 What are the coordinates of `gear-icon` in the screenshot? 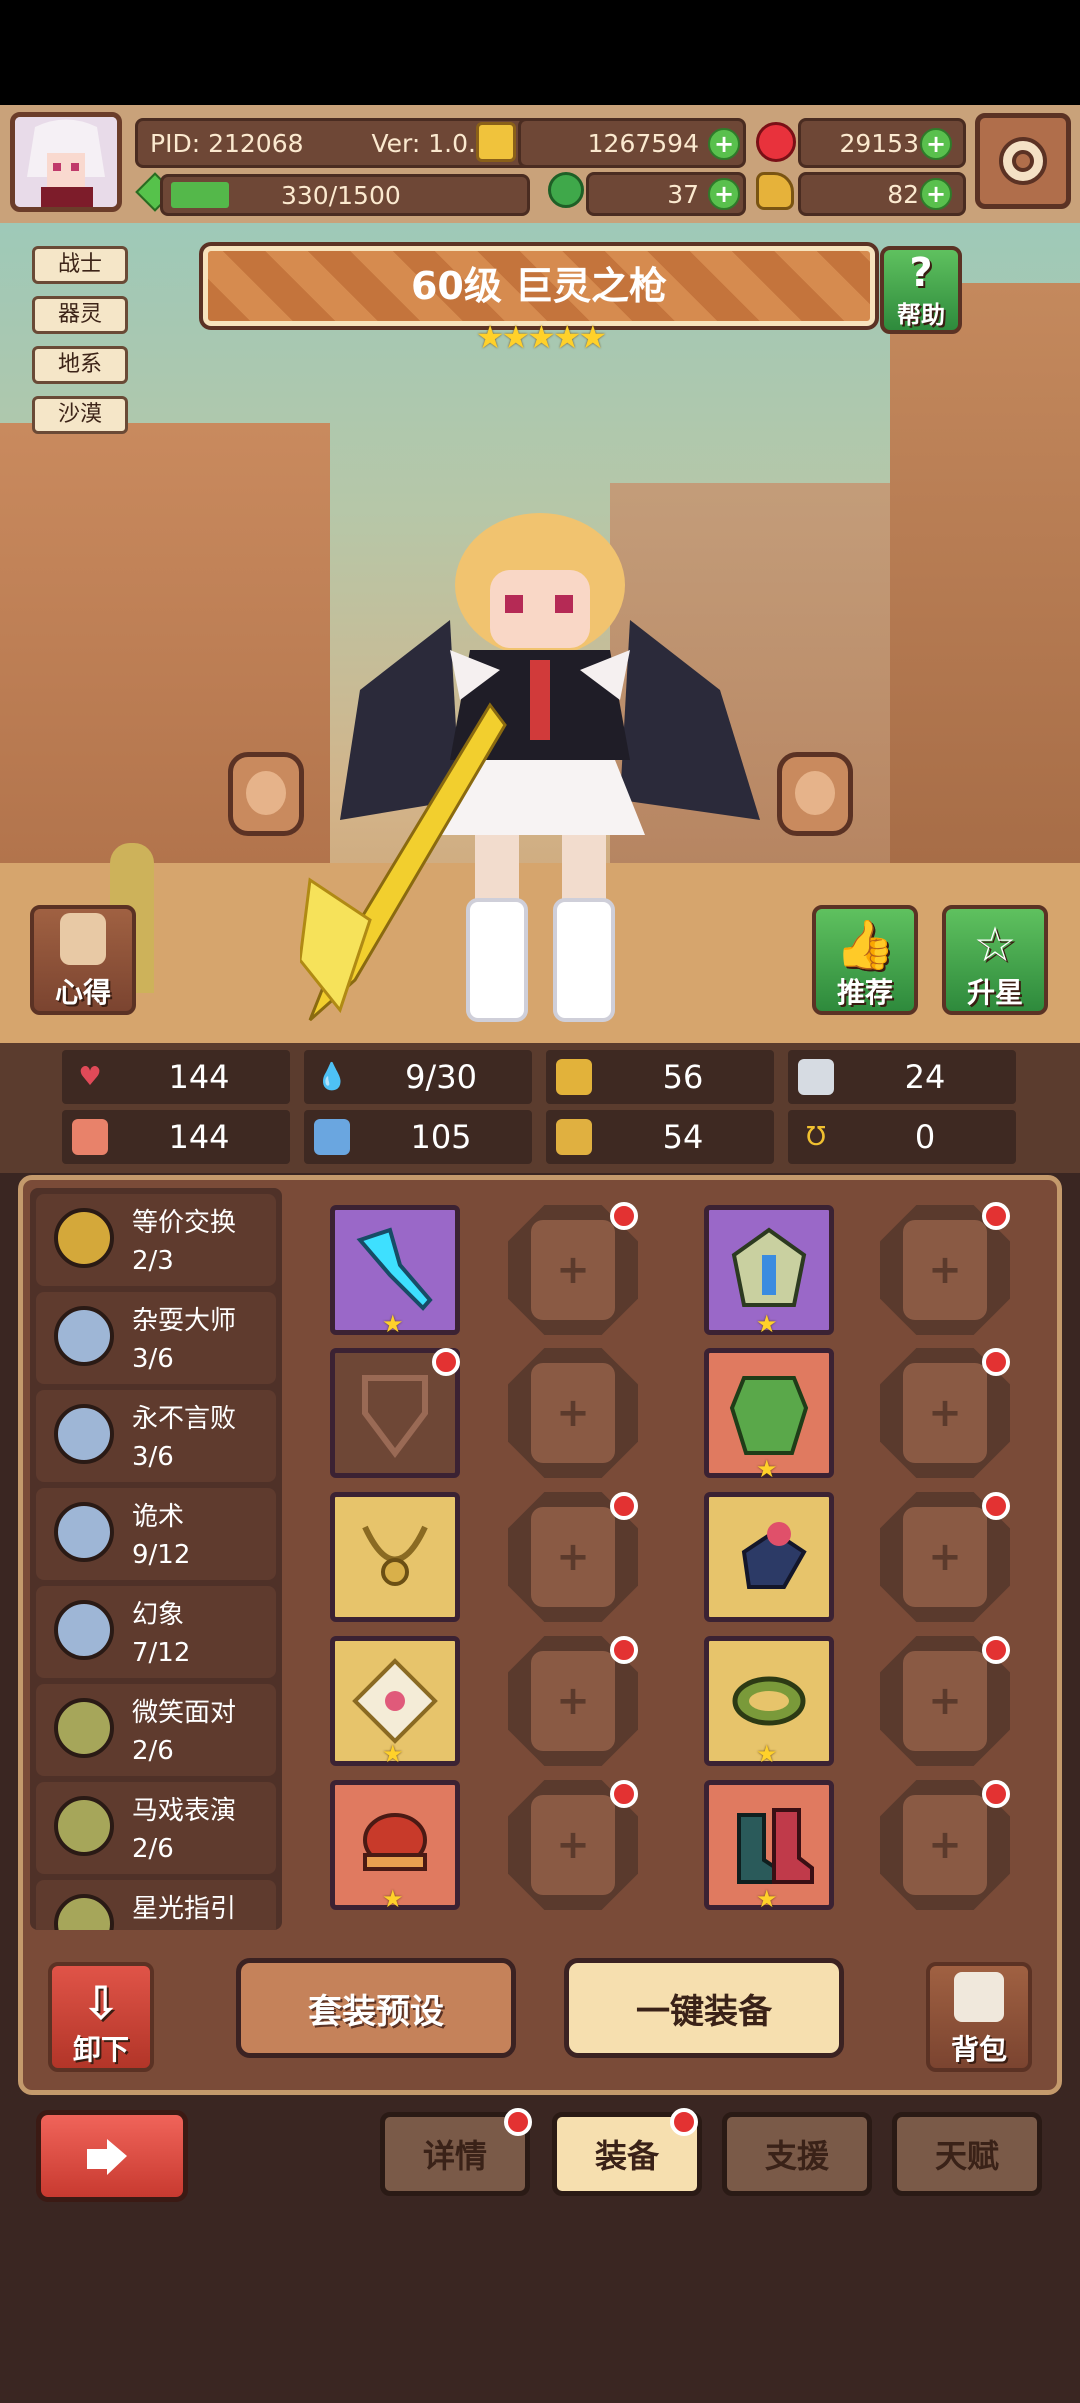 It's located at (1023, 161).